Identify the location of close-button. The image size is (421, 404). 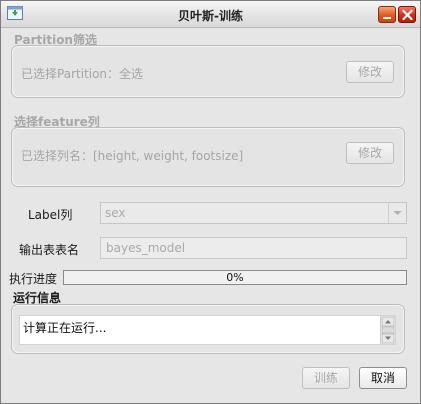
(407, 14).